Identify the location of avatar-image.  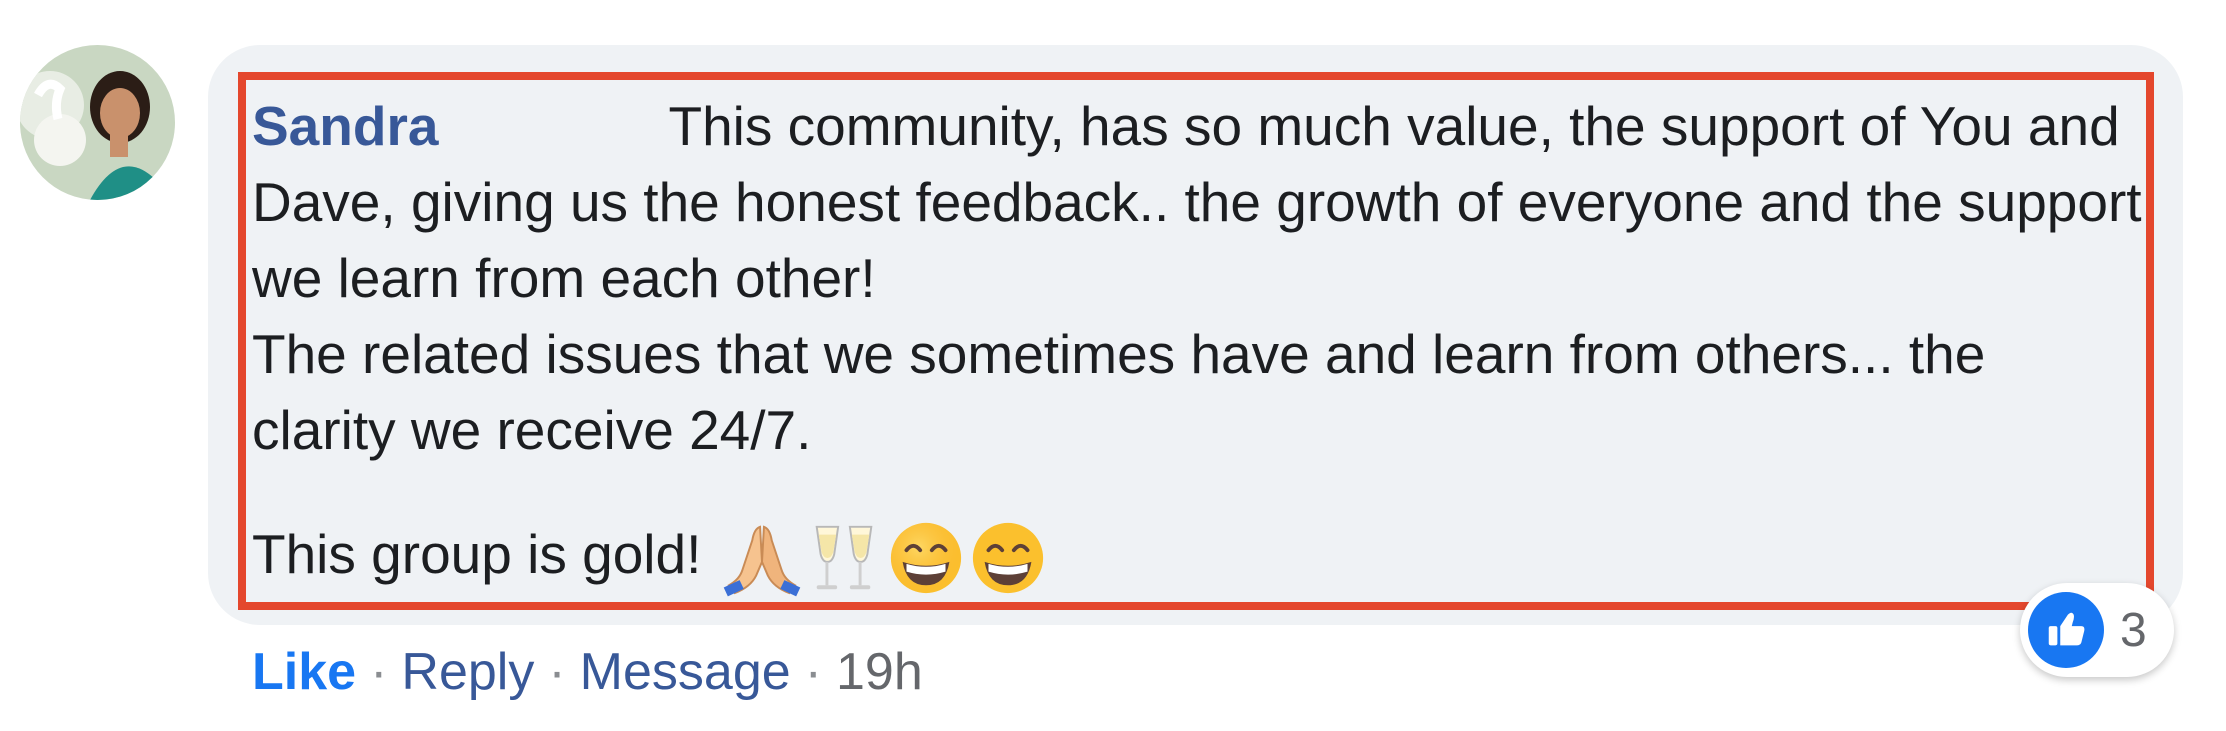
(97, 122).